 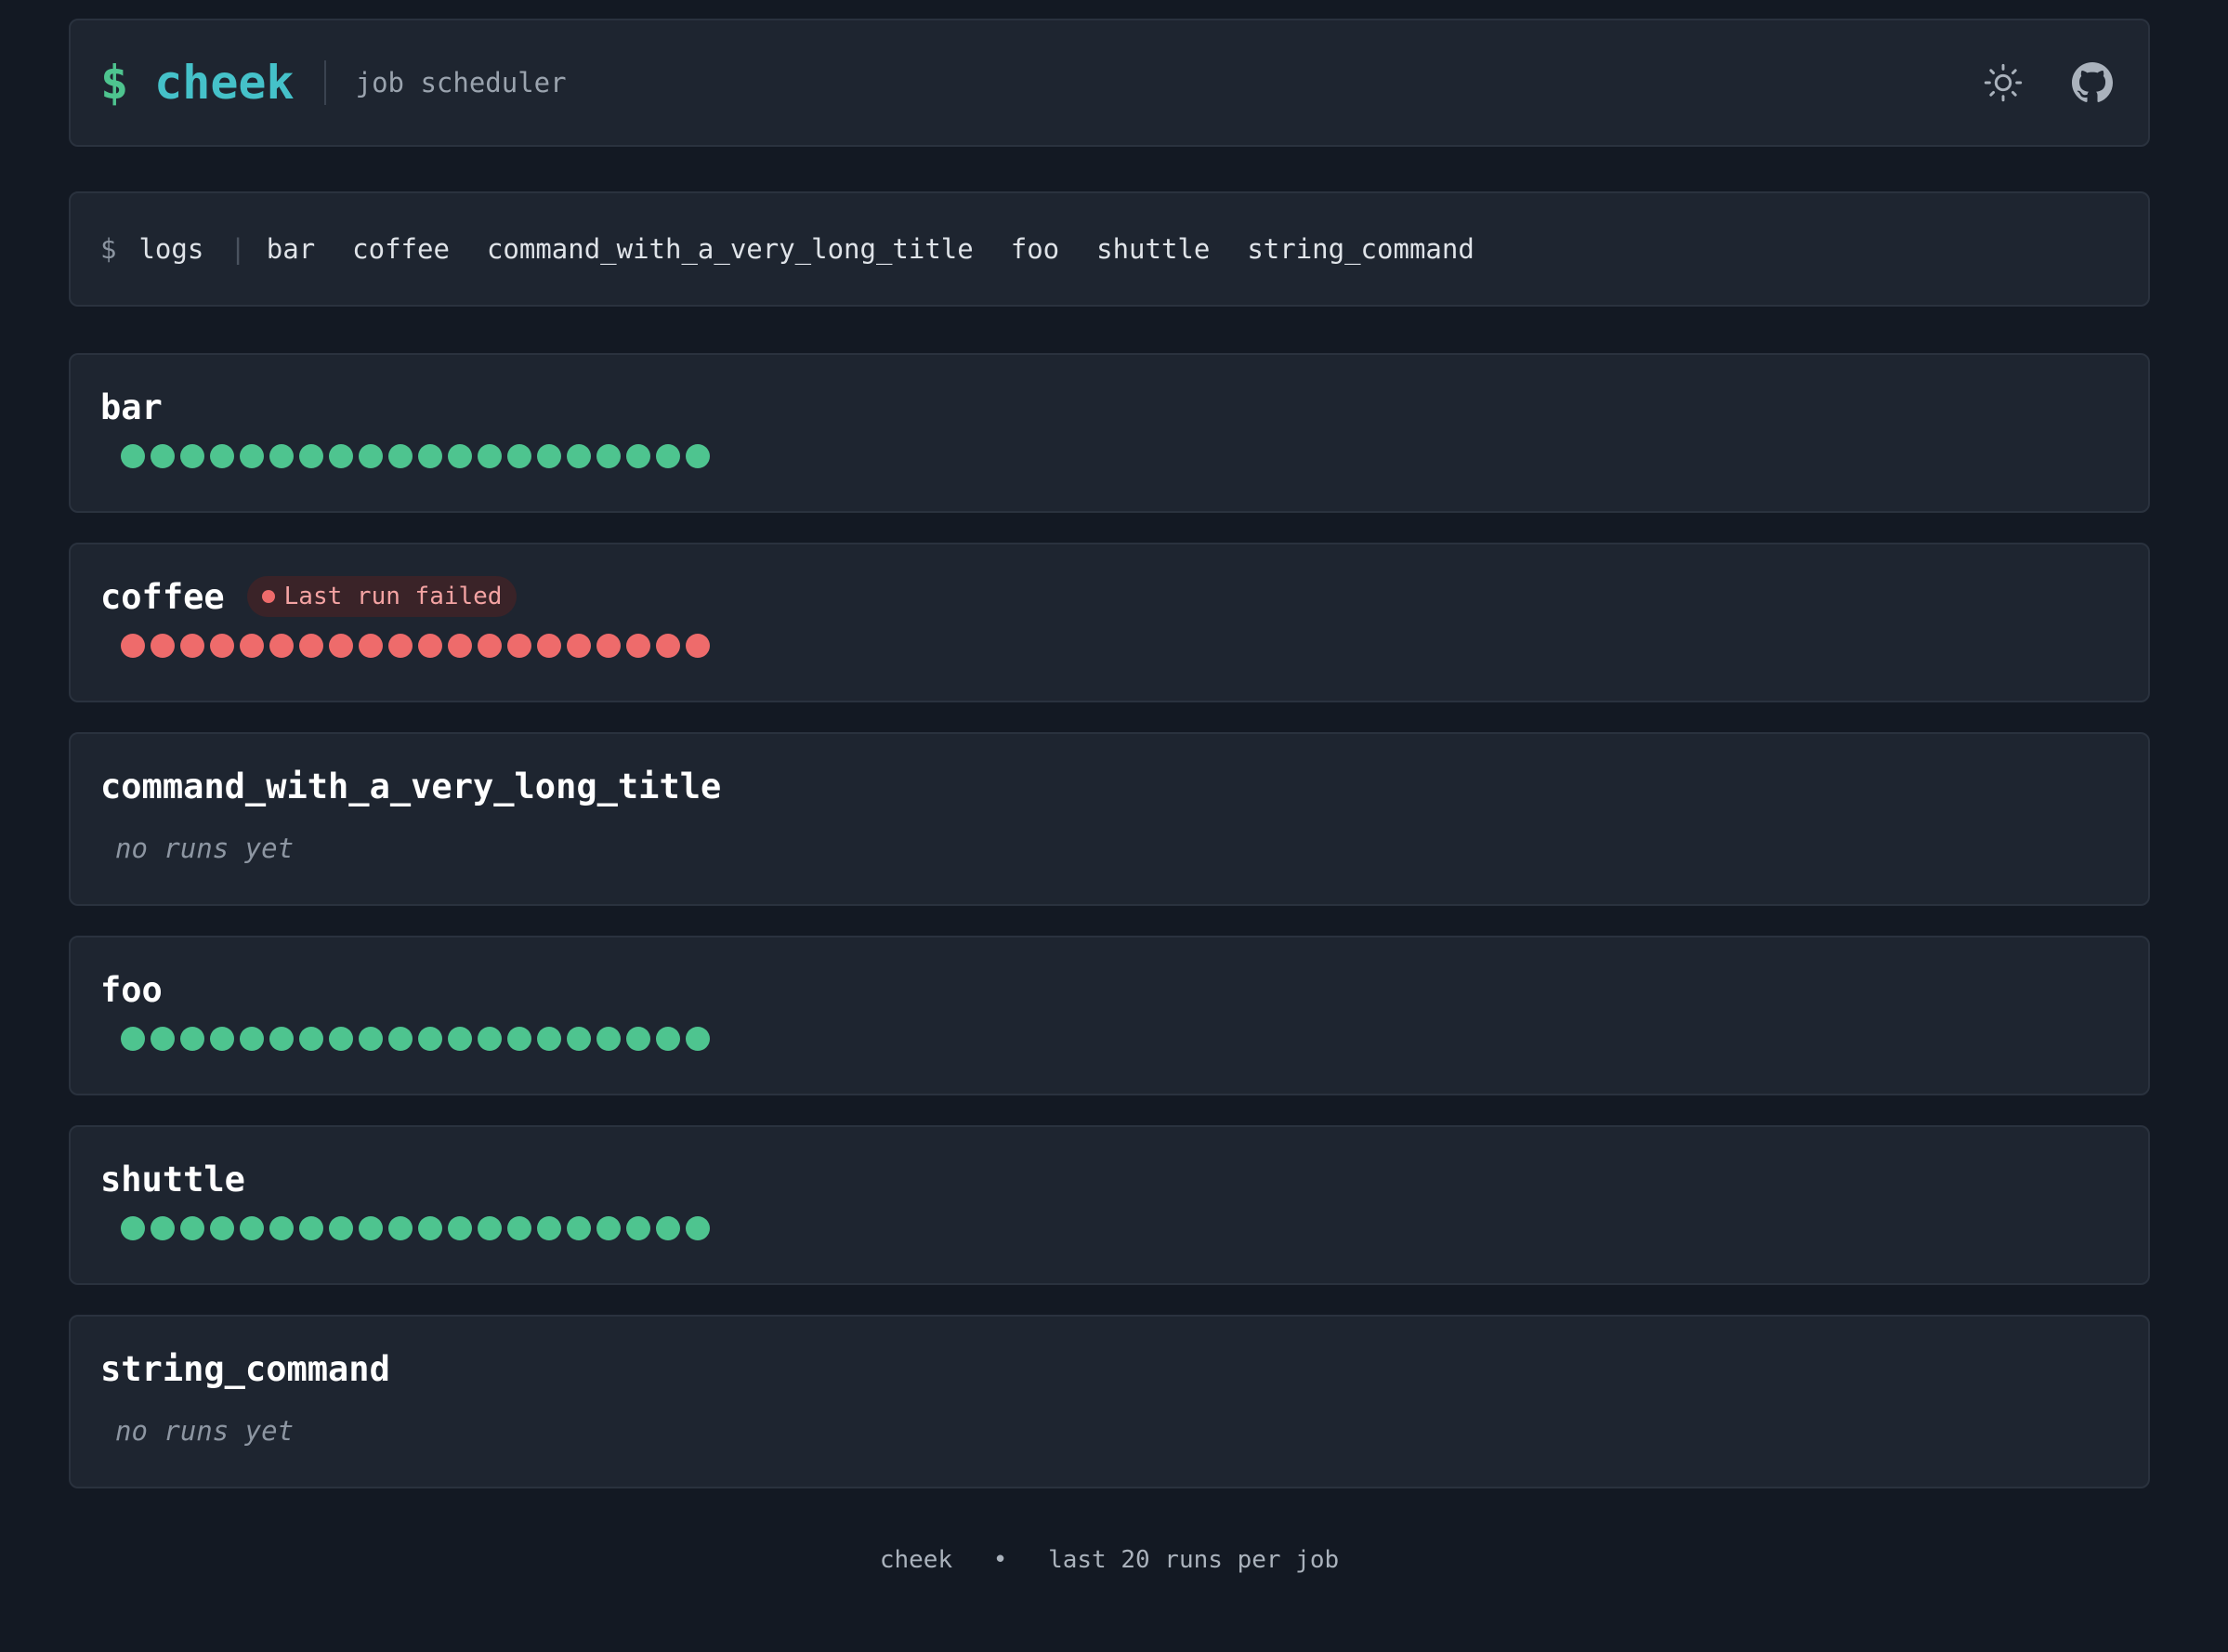 What do you see at coordinates (172, 1180) in the screenshot?
I see `job-title: shuttle` at bounding box center [172, 1180].